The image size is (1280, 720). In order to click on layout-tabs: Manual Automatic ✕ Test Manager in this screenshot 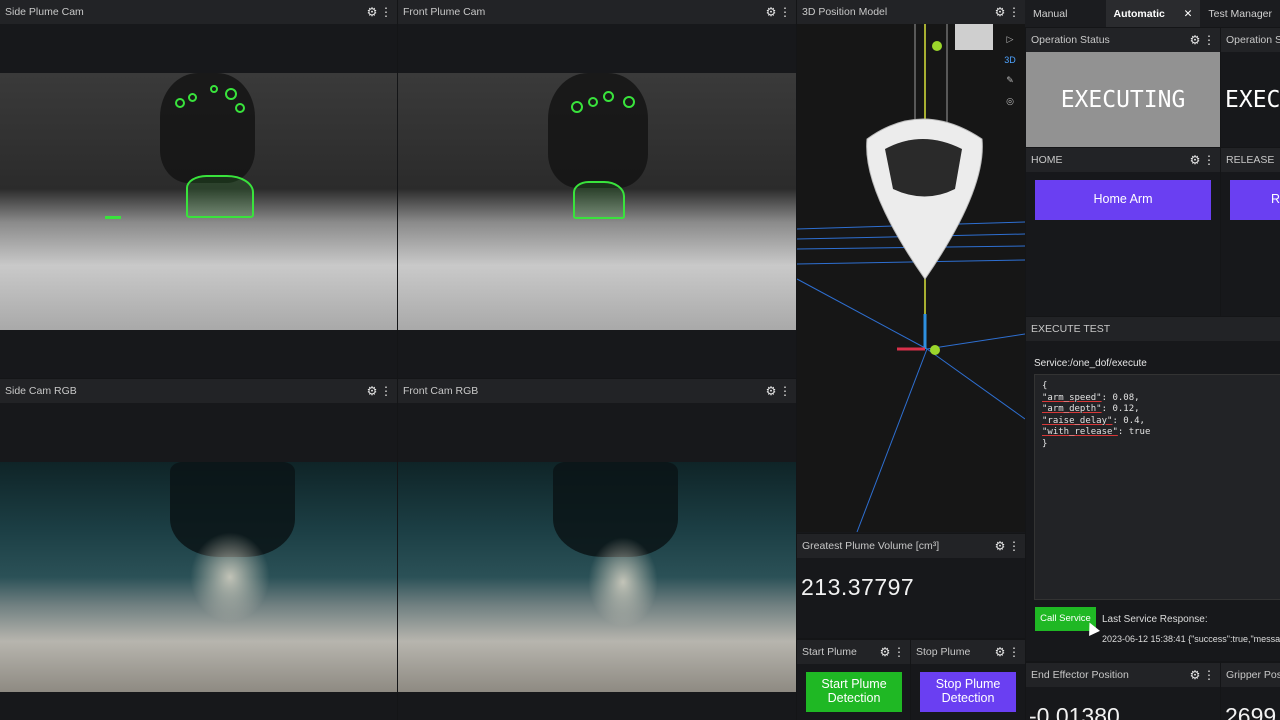, I will do `click(1152, 13)`.